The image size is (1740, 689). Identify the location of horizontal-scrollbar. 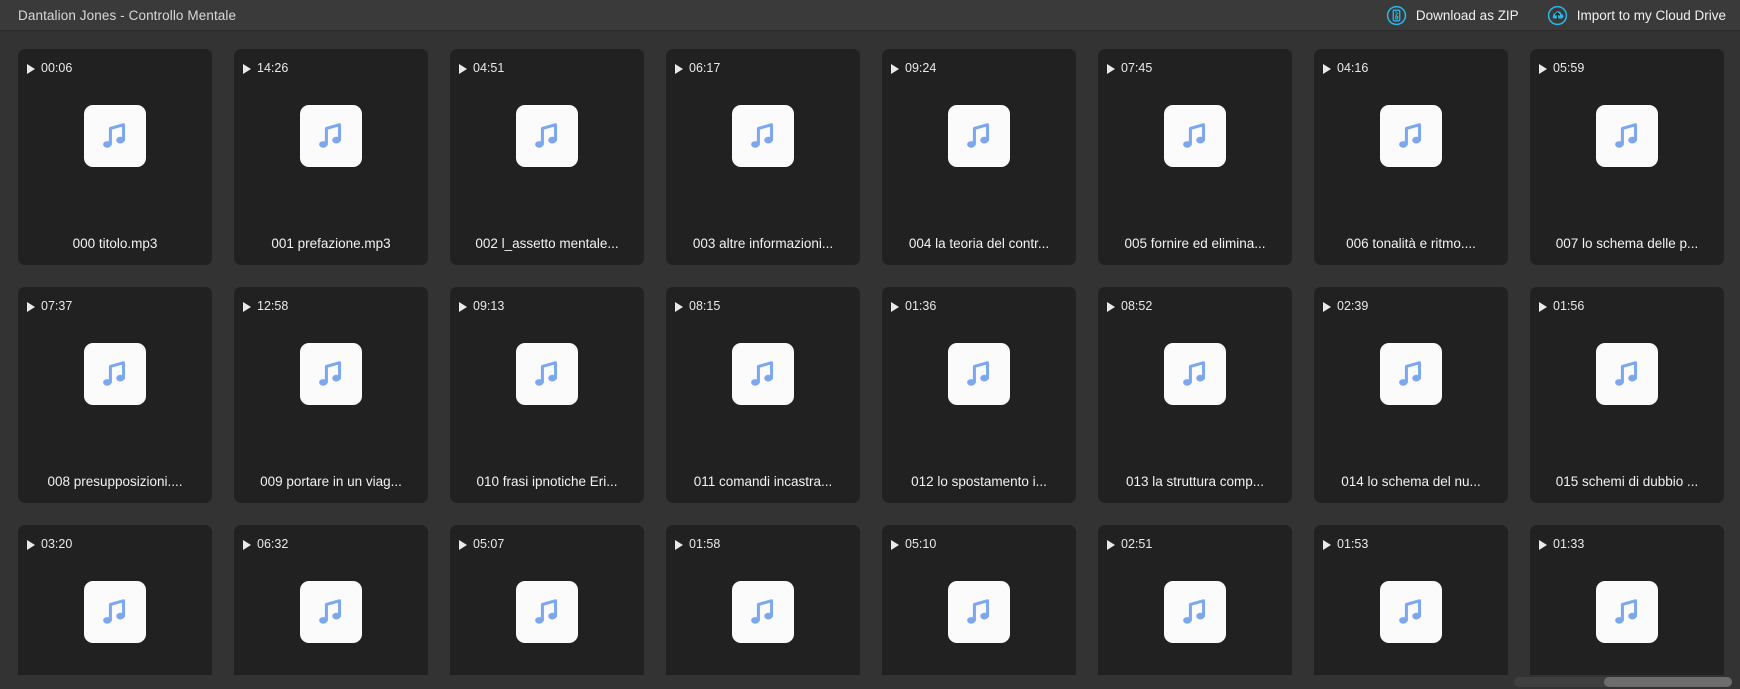
(870, 682).